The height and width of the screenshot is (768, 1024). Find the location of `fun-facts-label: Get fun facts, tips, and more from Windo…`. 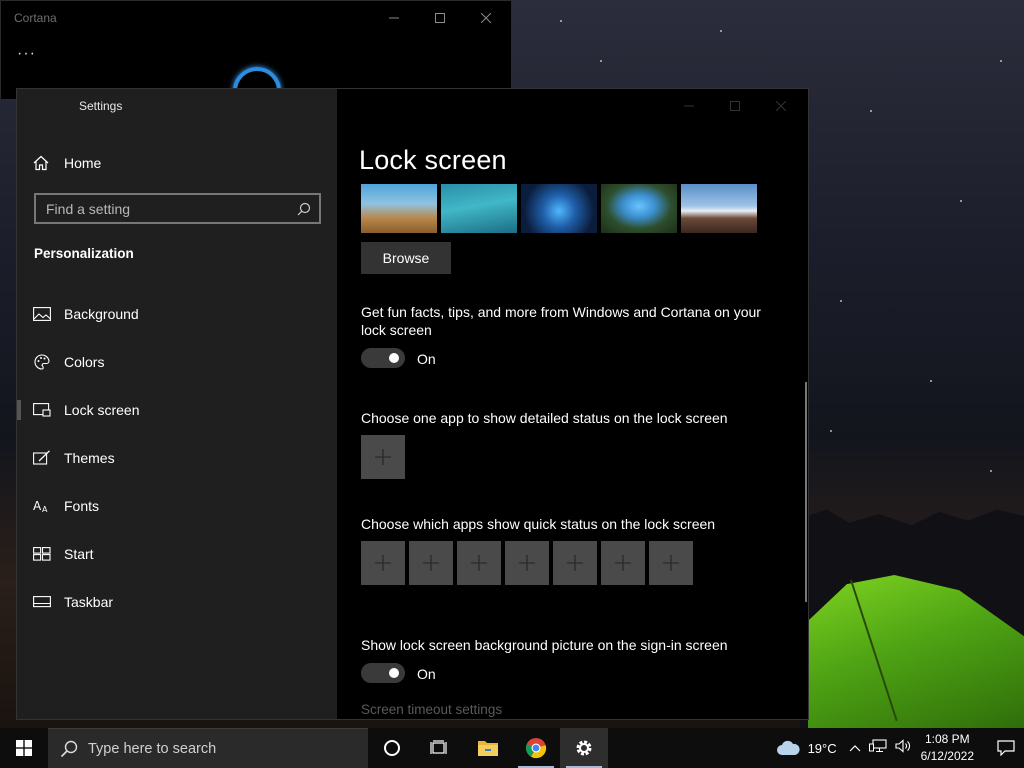

fun-facts-label: Get fun facts, tips, and more from Windo… is located at coordinates (561, 321).